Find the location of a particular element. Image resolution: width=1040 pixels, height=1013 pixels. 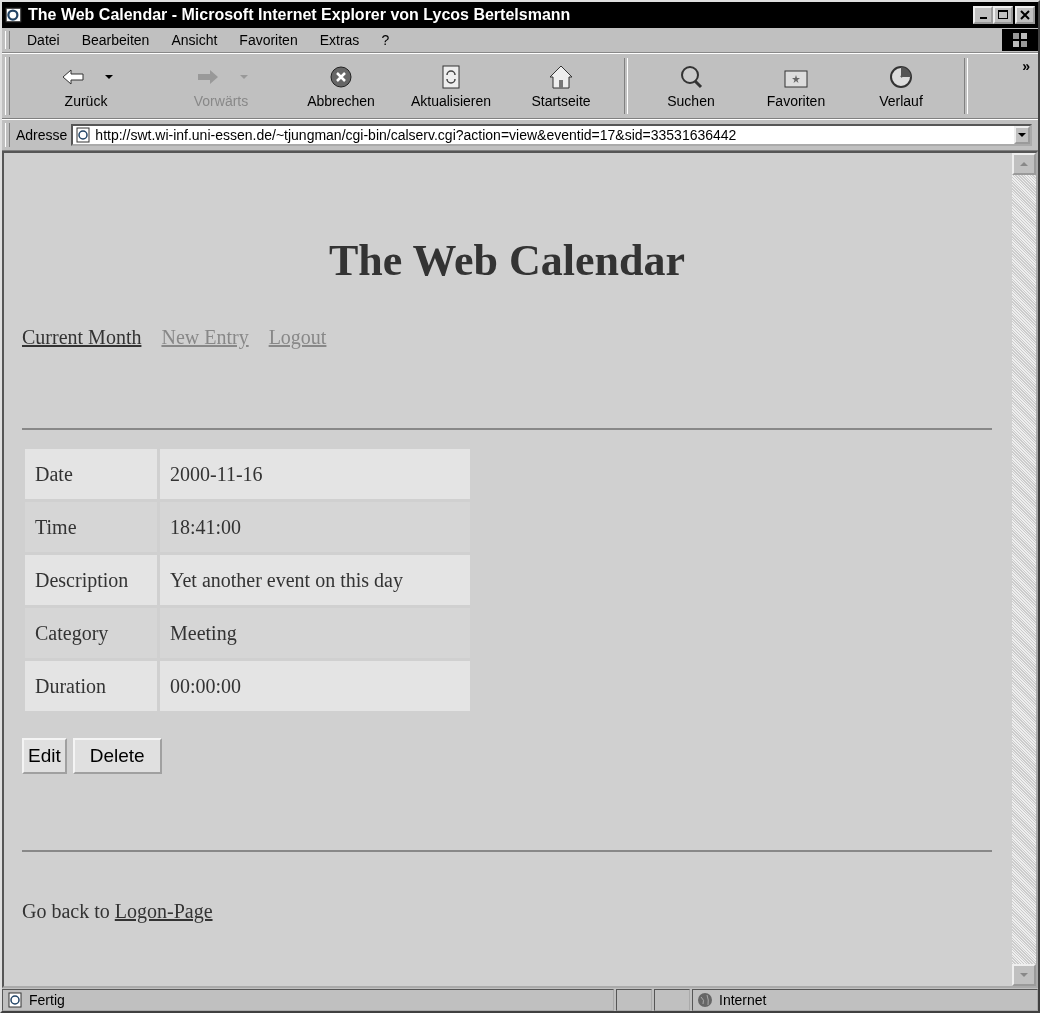

home-icon is located at coordinates (561, 77).